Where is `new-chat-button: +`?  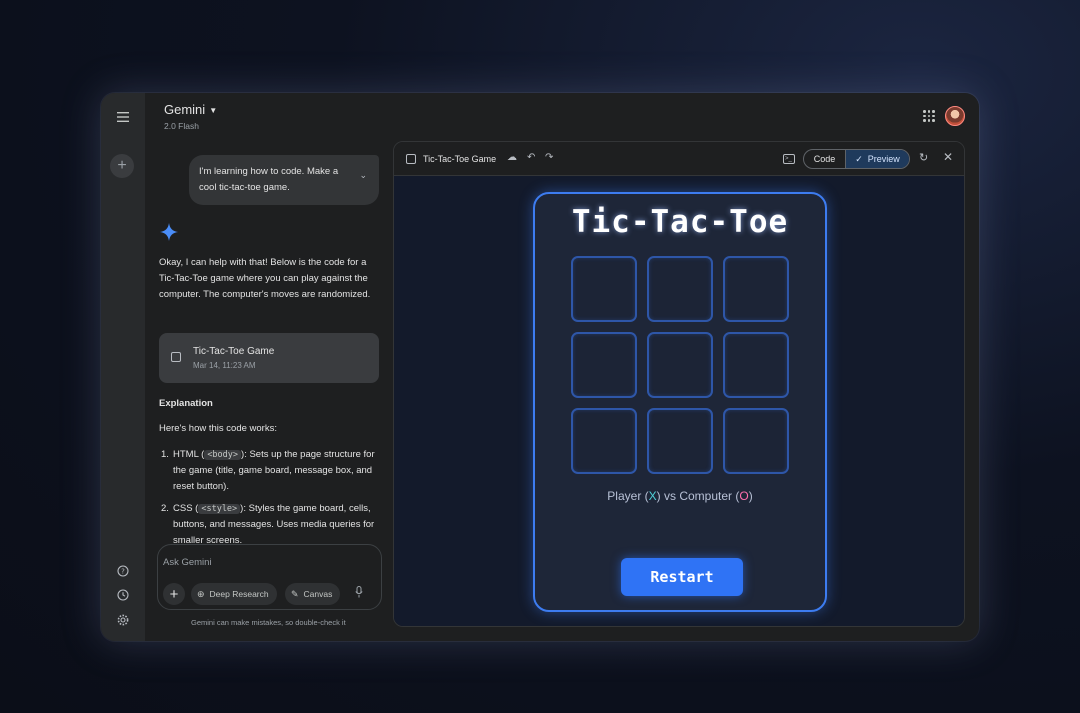
new-chat-button: + is located at coordinates (122, 166).